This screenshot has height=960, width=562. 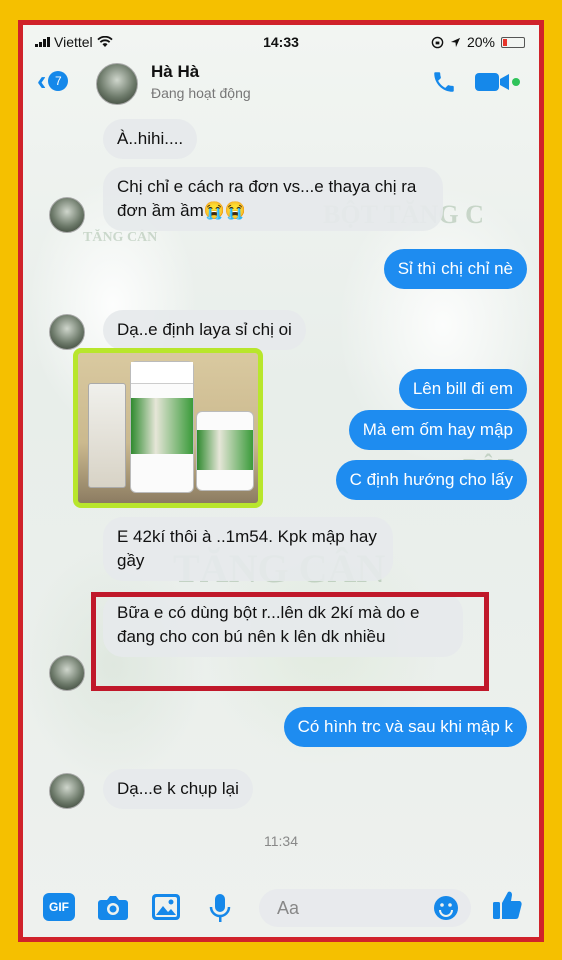 I want to click on time-separator: 11:34, so click(x=281, y=841).